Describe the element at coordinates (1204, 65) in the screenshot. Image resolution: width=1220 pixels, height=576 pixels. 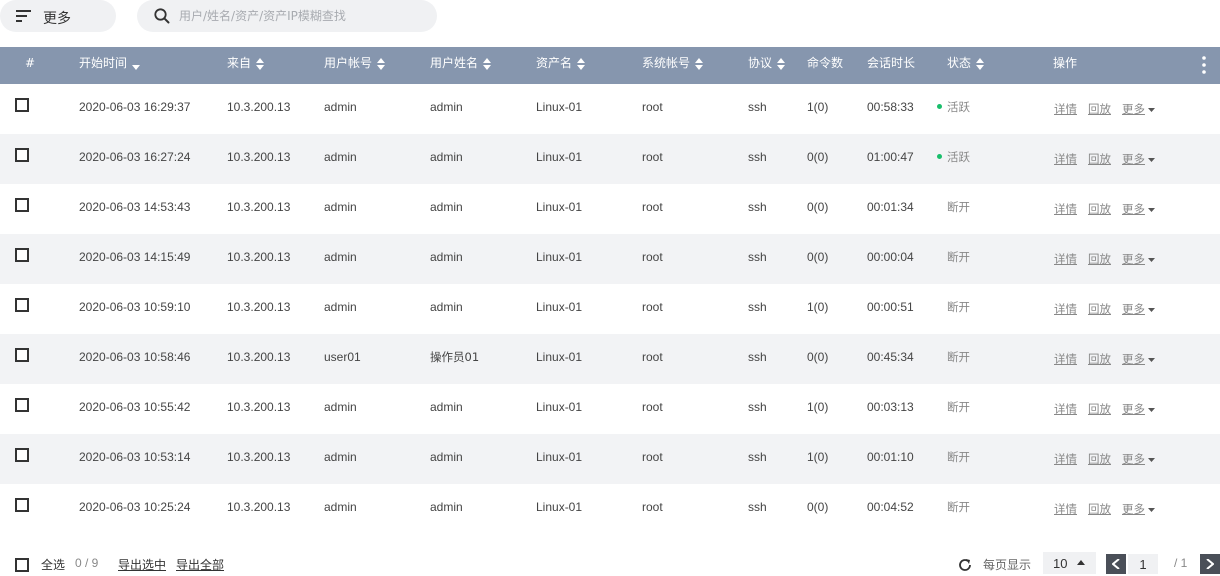
I see `column-settings-kebab-icon` at that location.